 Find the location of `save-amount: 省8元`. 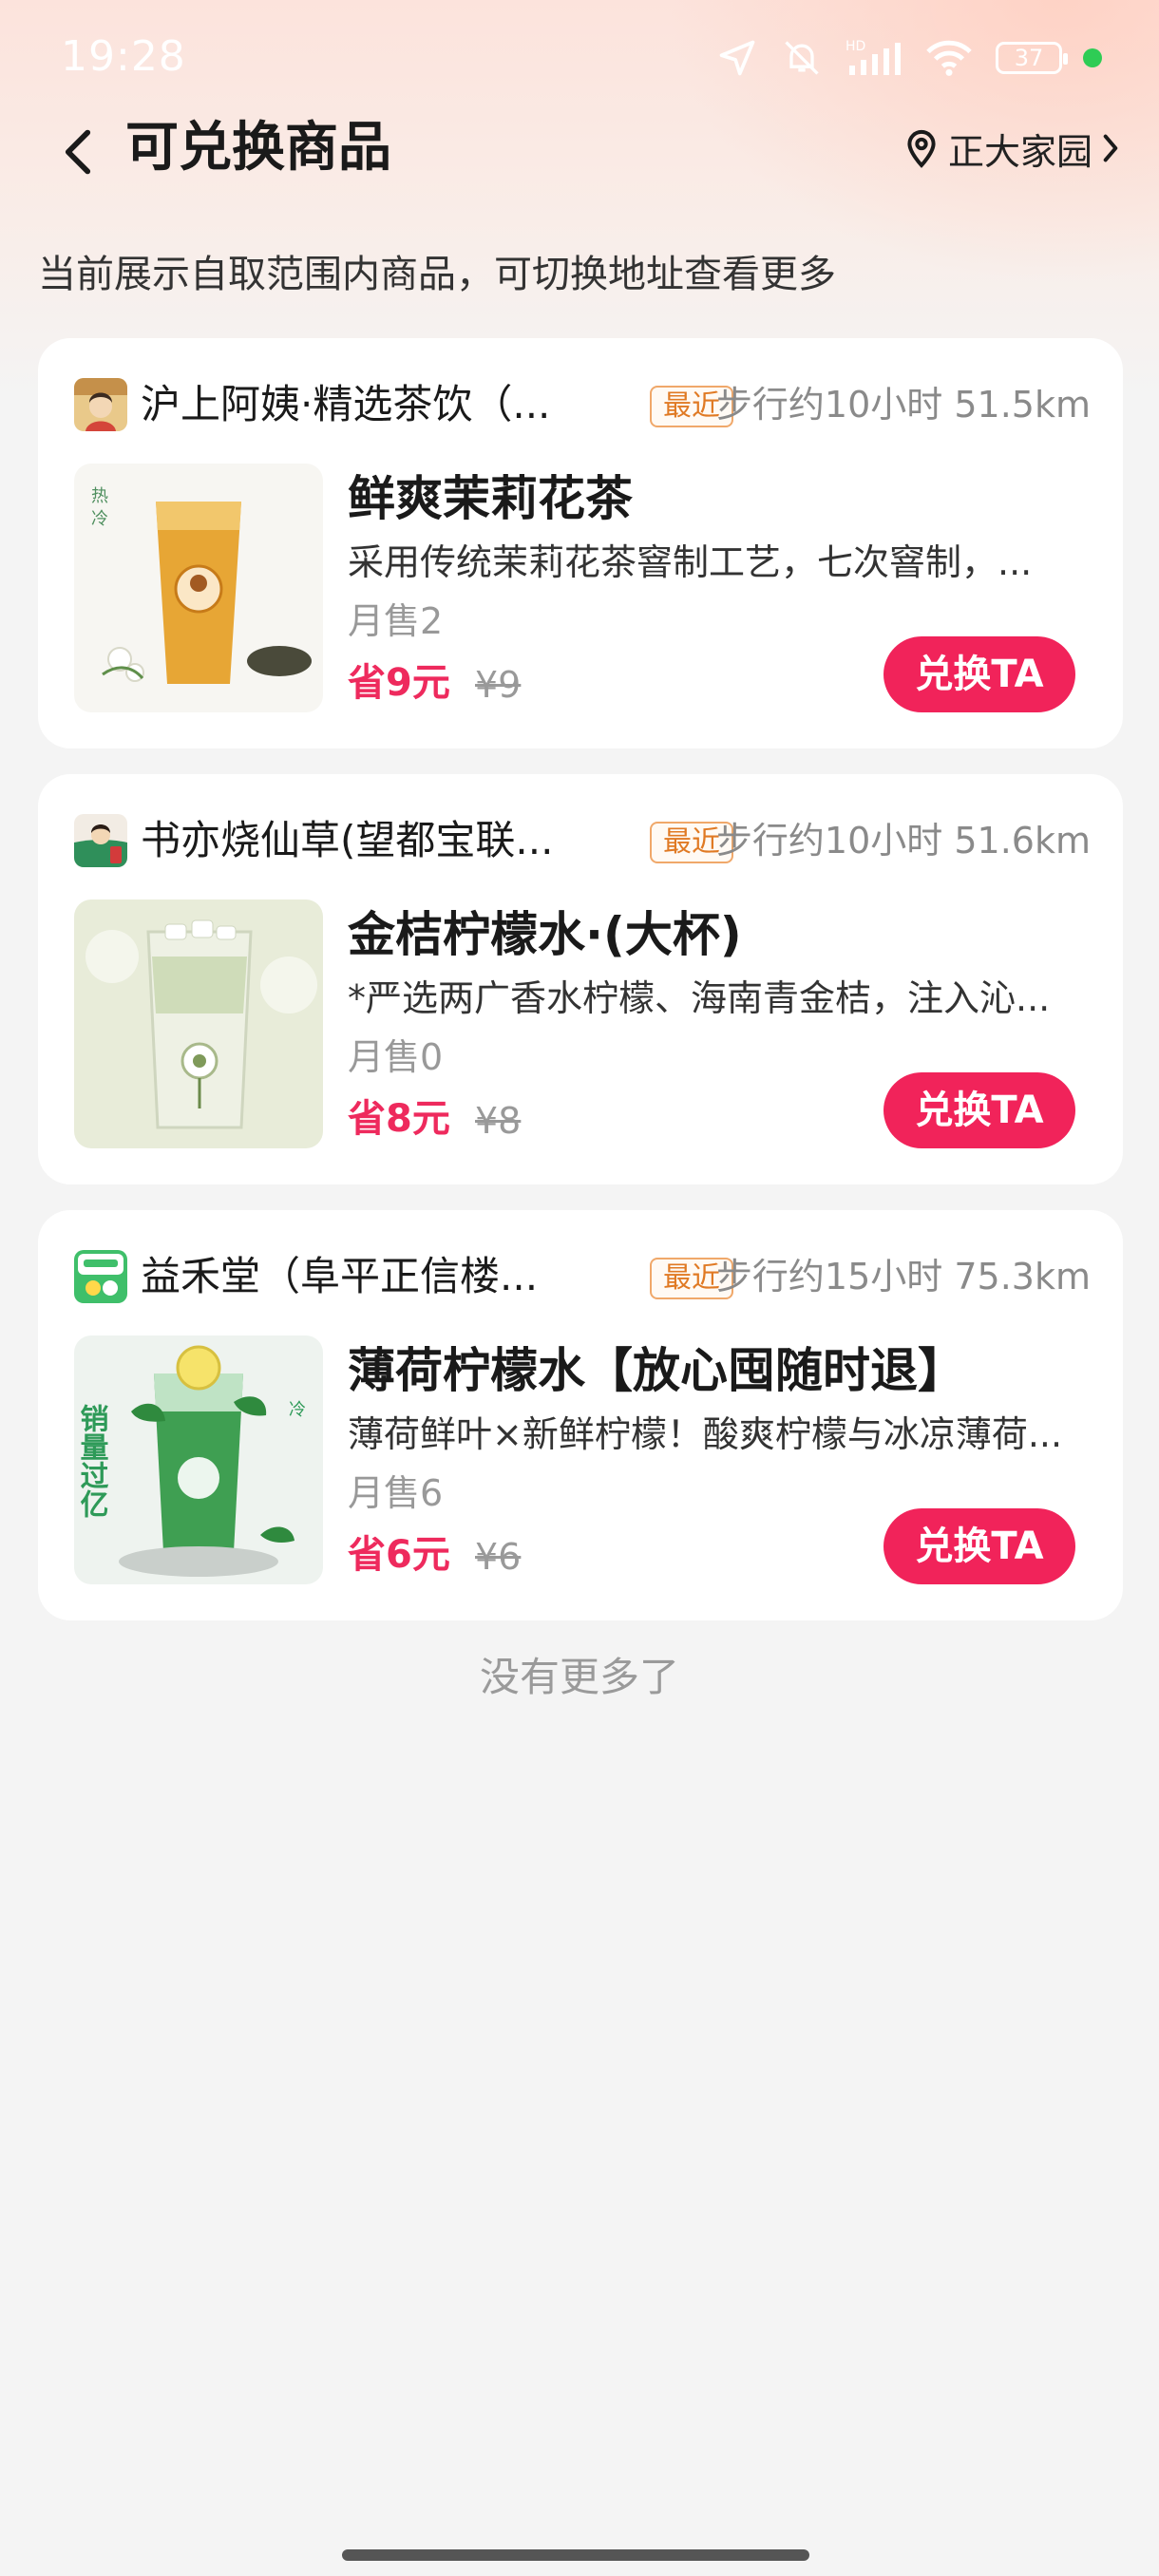

save-amount: 省8元 is located at coordinates (399, 1119).